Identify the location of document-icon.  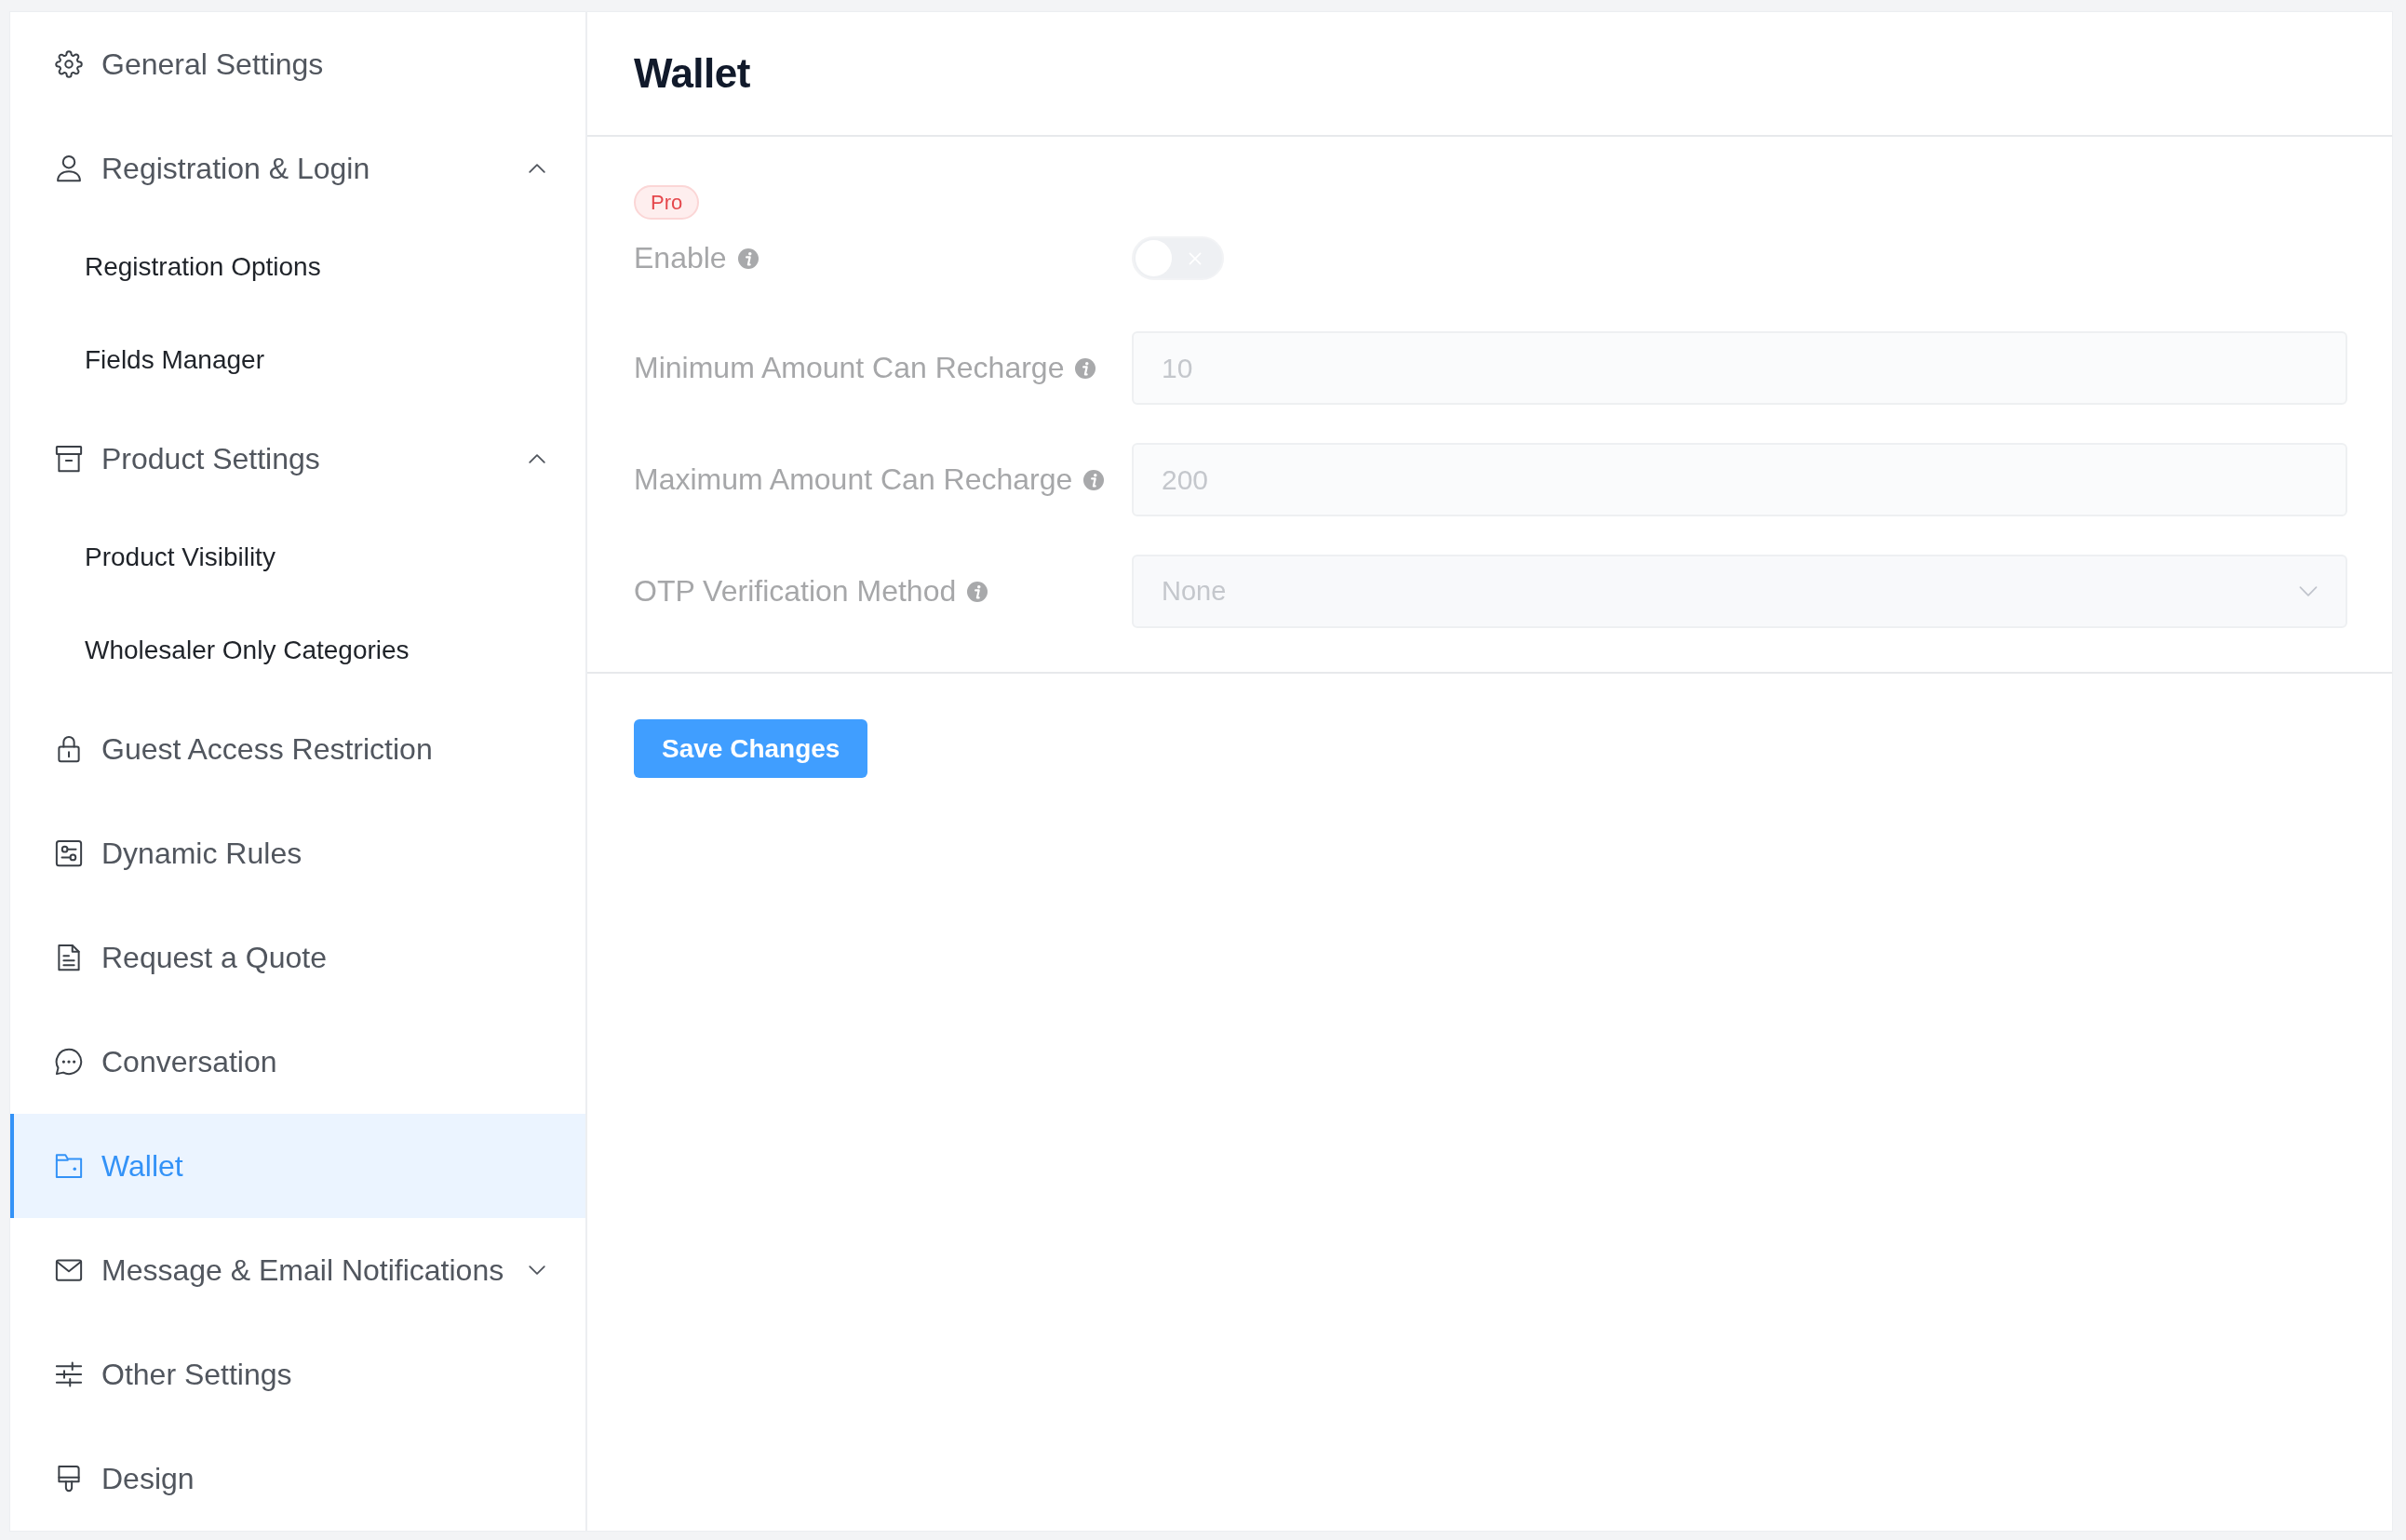
(69, 958).